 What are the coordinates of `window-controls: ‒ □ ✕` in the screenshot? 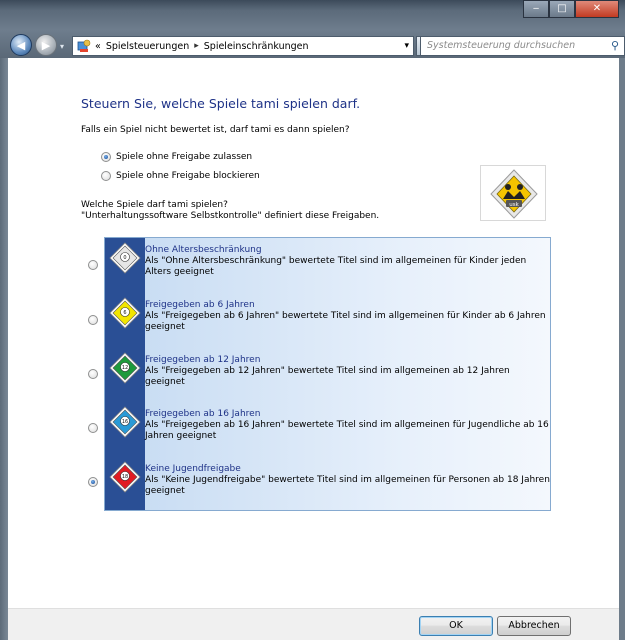 It's located at (571, 9).